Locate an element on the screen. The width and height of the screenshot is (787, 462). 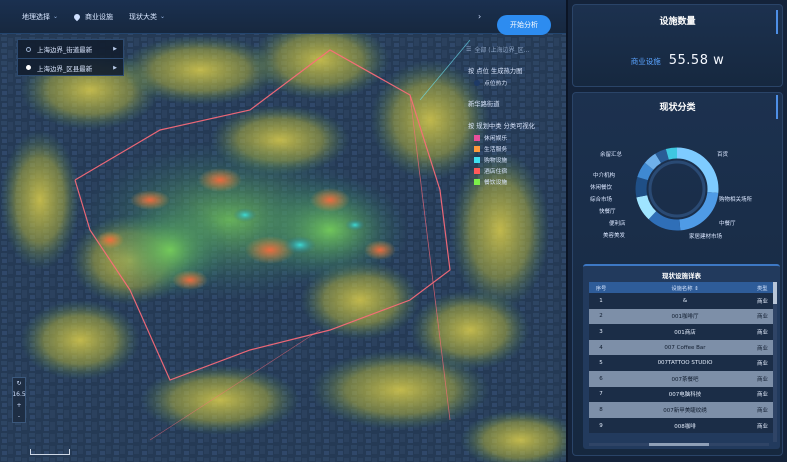
donut-label: 家居建材市场 is located at coordinates (706, 237).